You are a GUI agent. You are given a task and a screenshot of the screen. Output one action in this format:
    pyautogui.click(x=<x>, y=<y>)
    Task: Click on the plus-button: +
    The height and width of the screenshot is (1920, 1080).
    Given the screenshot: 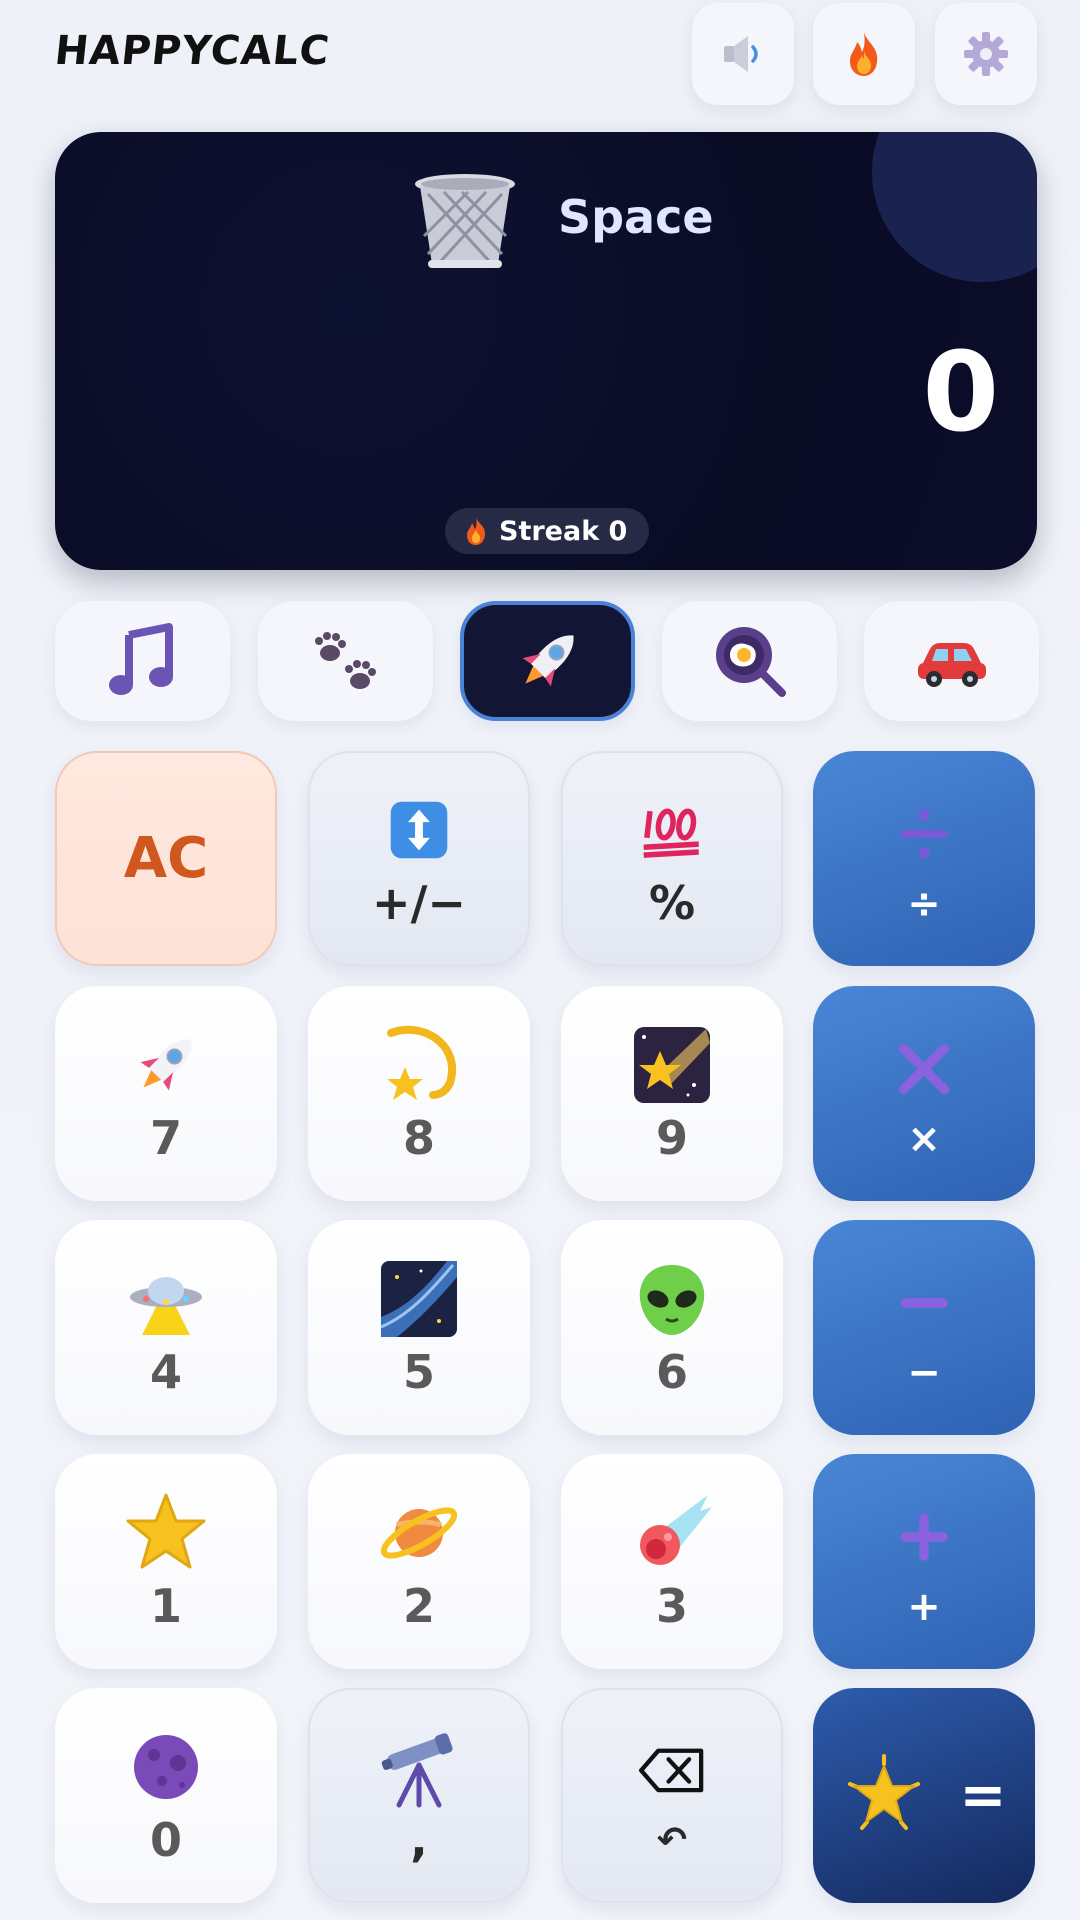 What is the action you would take?
    pyautogui.click(x=924, y=1561)
    